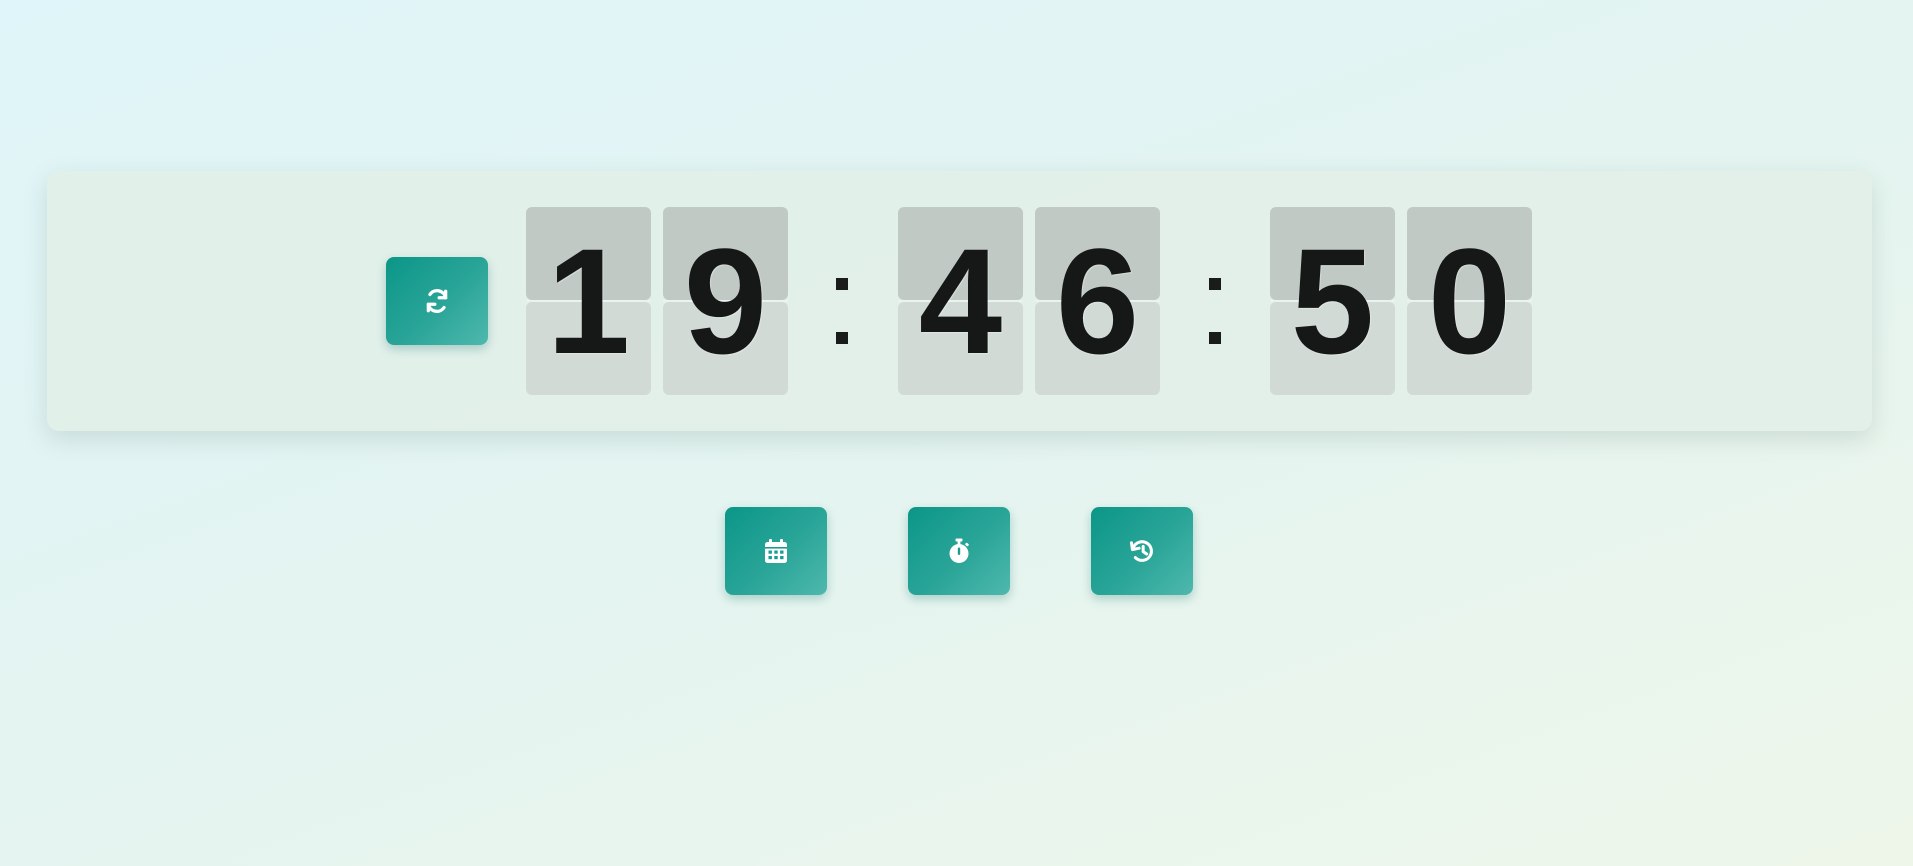  I want to click on minute-second-separator, so click(1215, 317).